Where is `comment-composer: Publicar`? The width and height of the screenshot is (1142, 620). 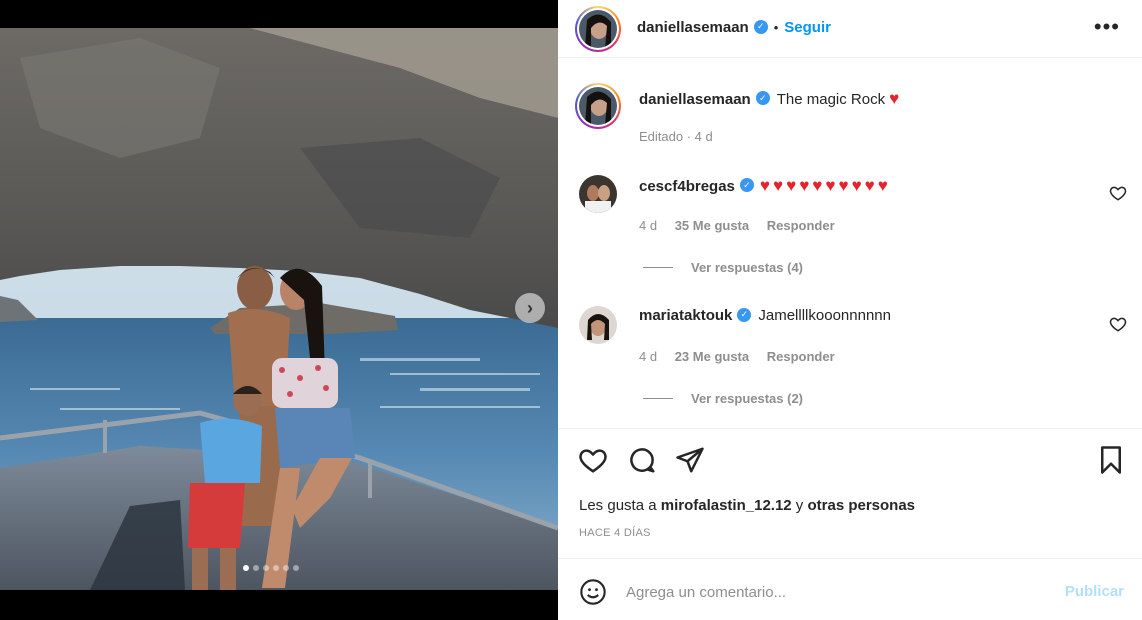 comment-composer: Publicar is located at coordinates (850, 589).